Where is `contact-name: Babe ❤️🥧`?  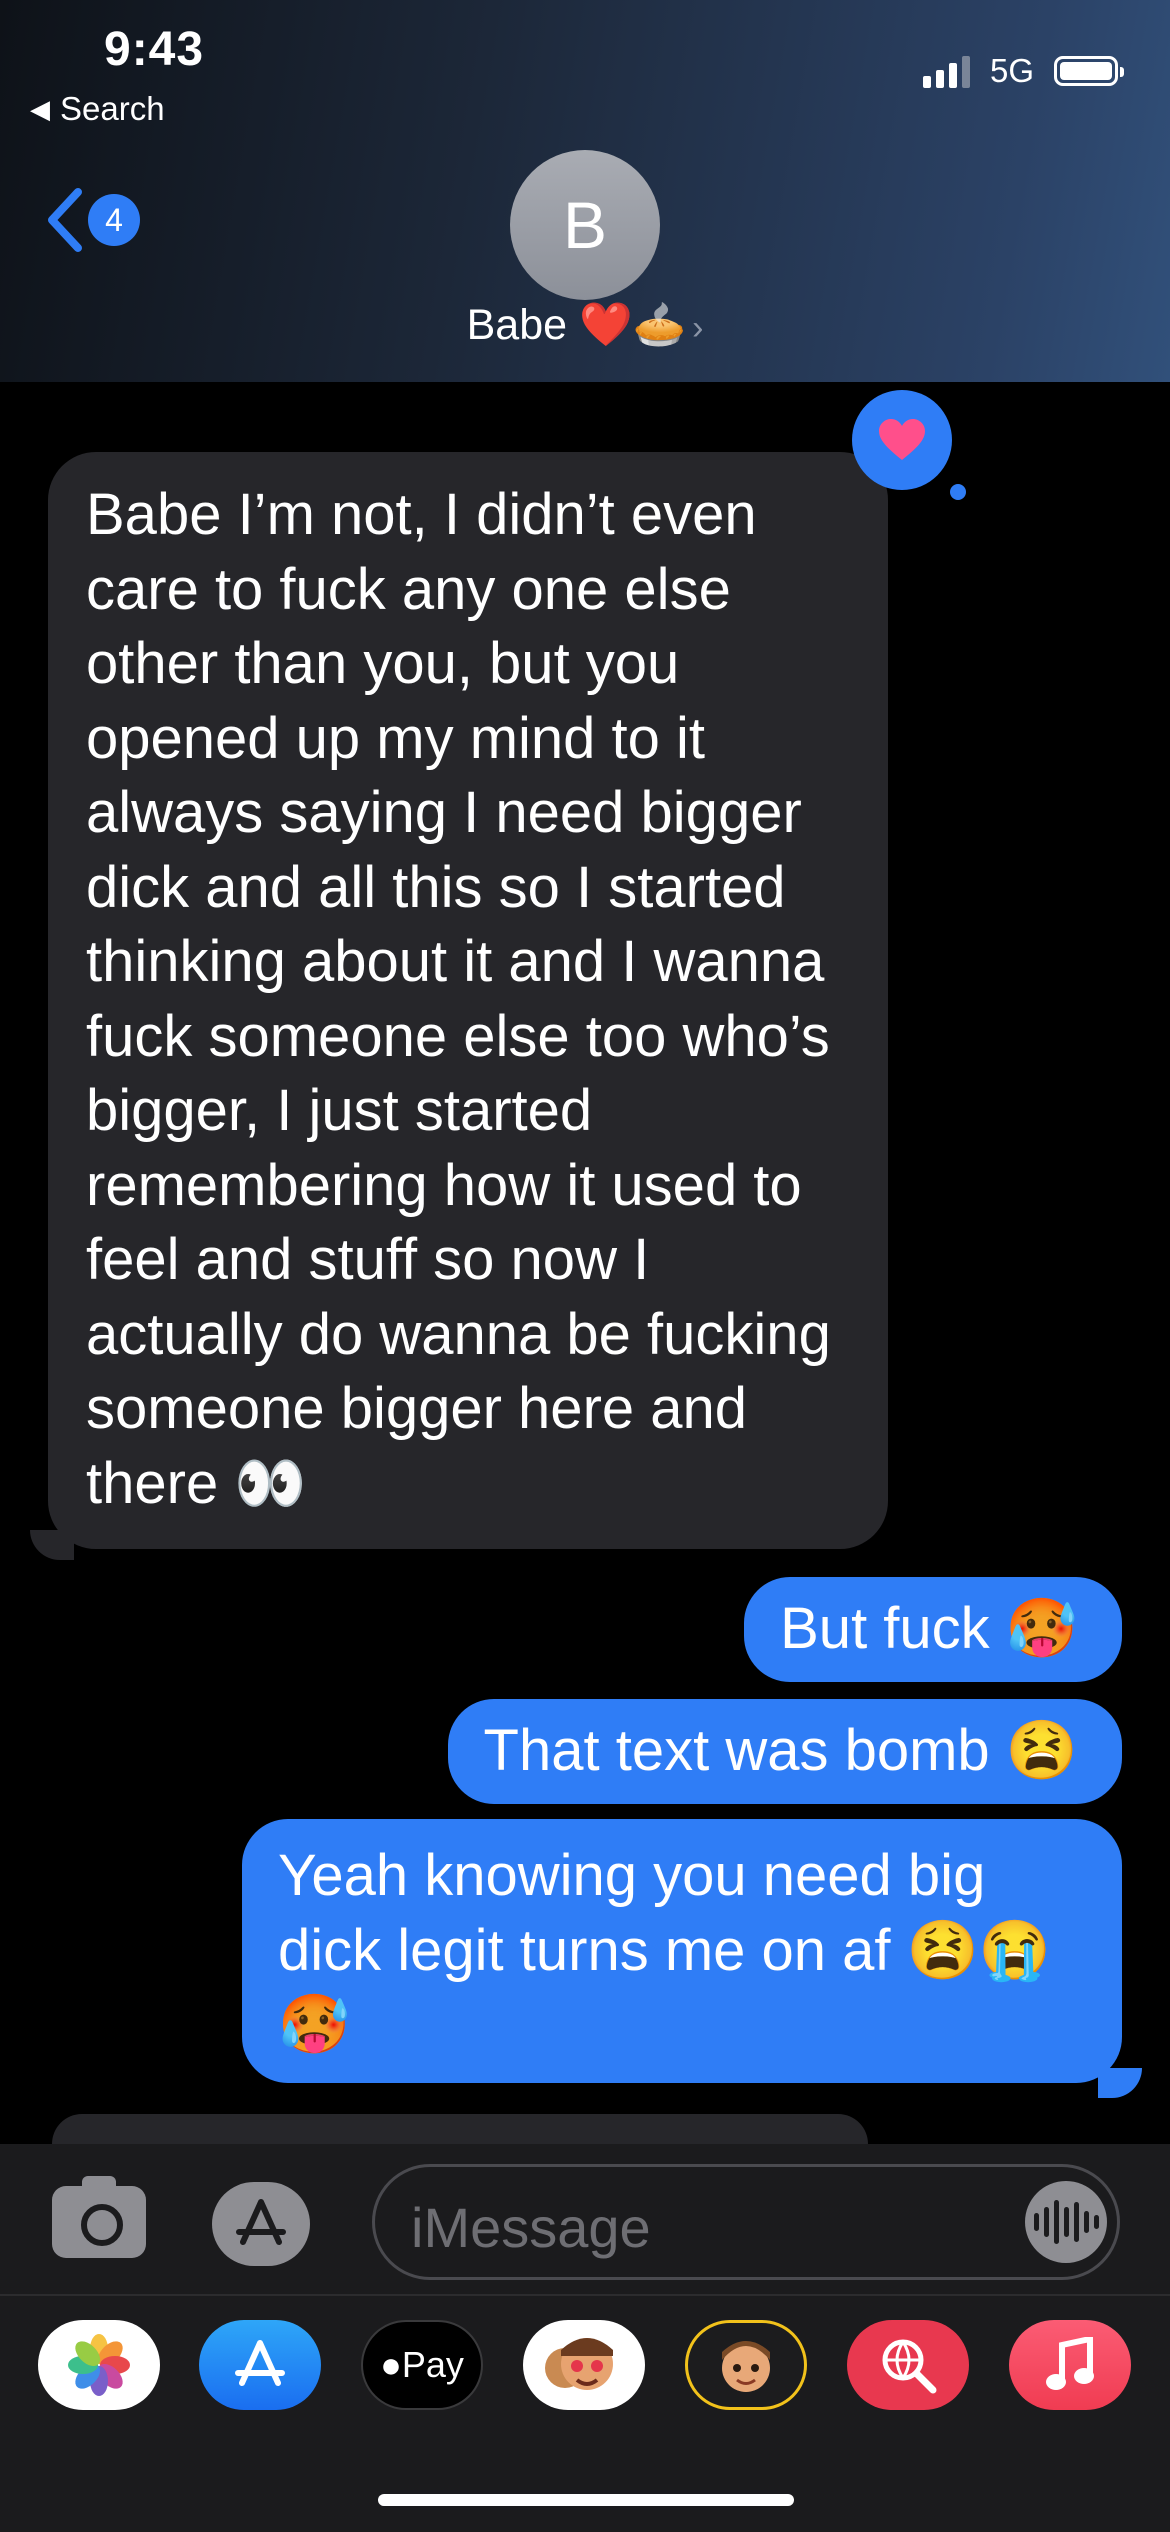 contact-name: Babe ❤️🥧 is located at coordinates (576, 325).